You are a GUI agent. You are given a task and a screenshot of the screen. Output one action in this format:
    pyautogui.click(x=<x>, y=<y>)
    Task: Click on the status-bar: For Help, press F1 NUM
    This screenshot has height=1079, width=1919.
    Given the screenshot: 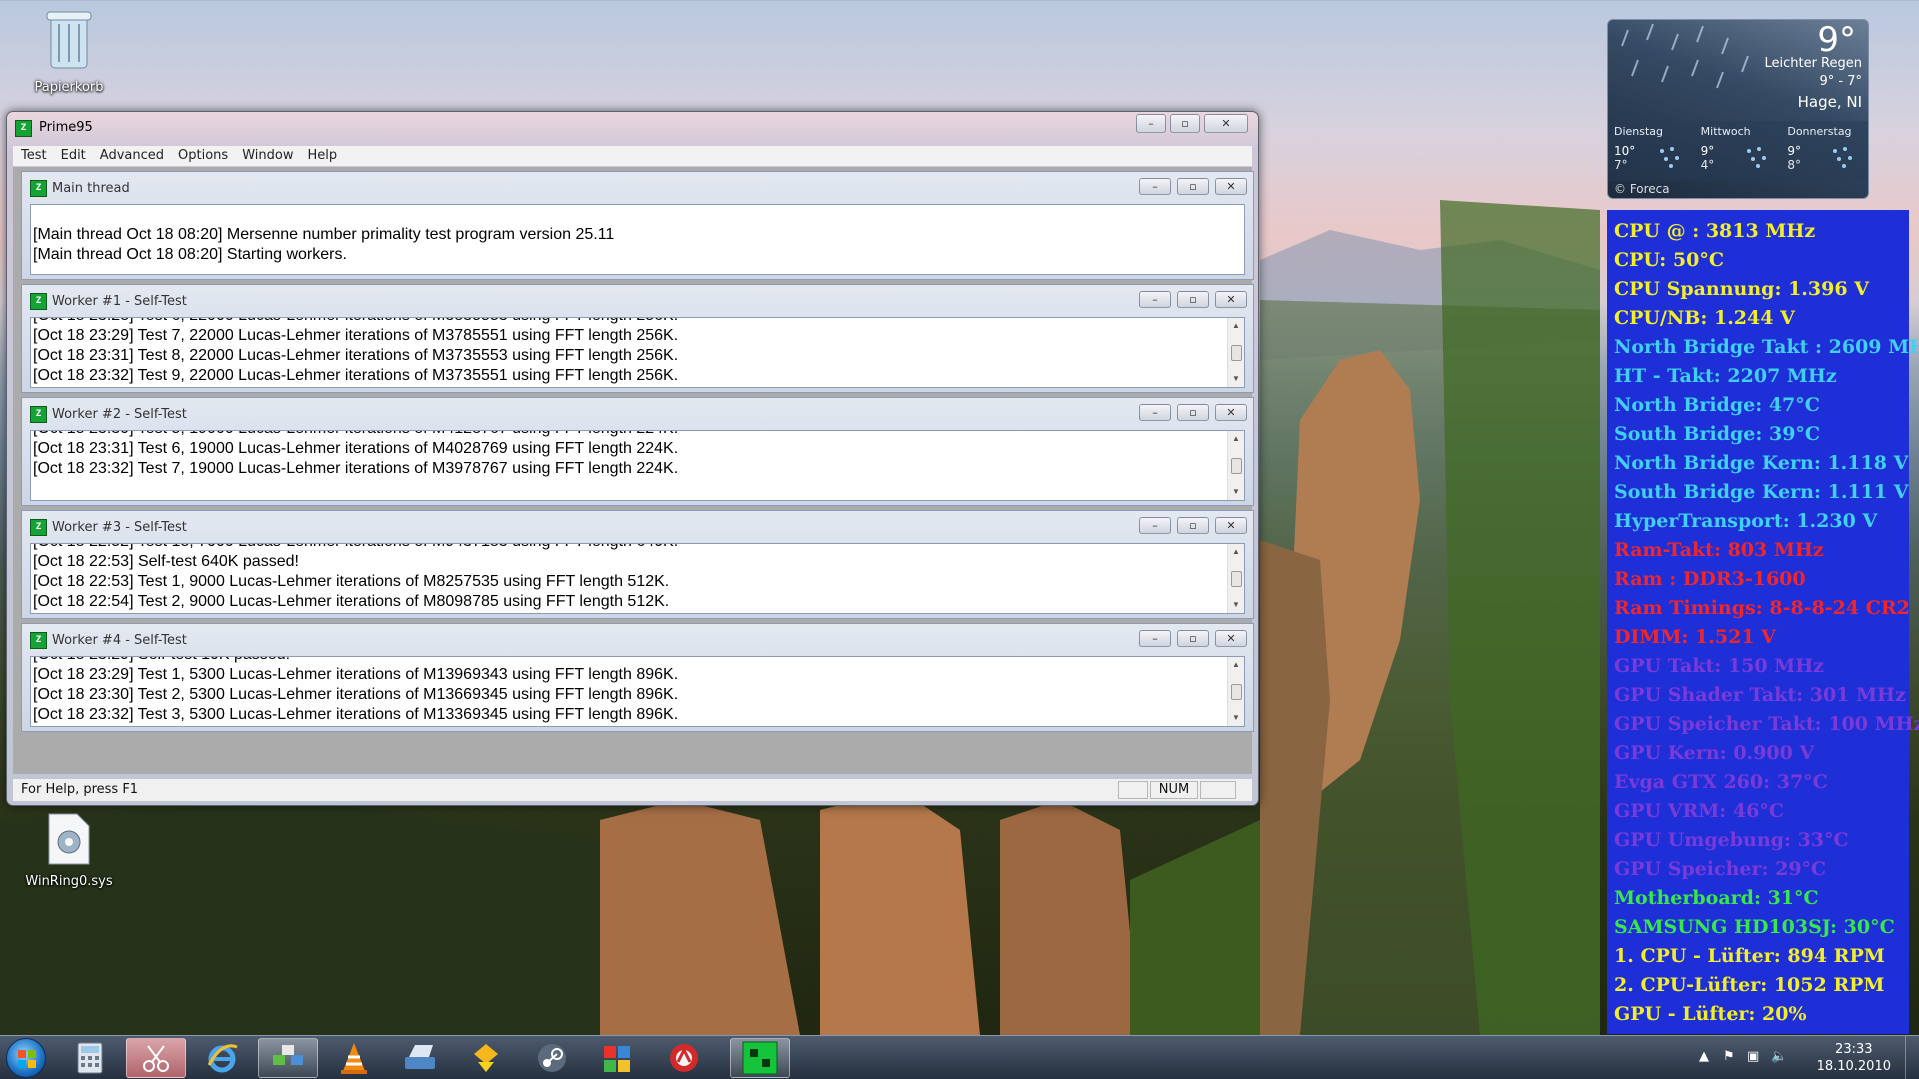 What is the action you would take?
    pyautogui.click(x=632, y=790)
    